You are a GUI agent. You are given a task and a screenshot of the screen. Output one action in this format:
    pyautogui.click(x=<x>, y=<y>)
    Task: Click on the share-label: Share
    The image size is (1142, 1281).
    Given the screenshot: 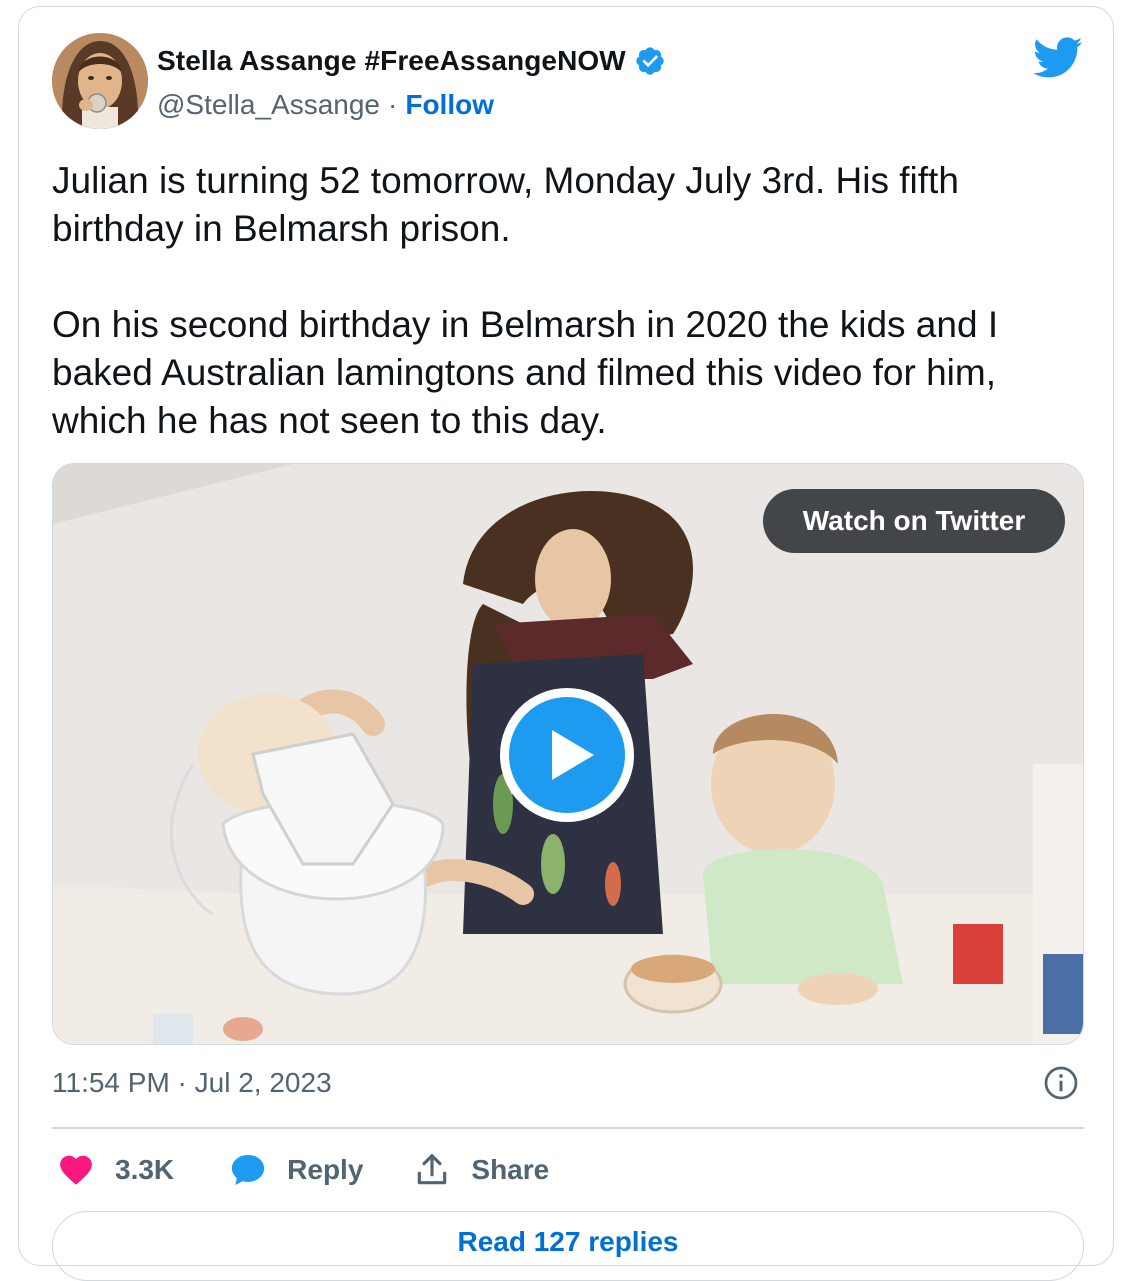 What is the action you would take?
    pyautogui.click(x=510, y=1169)
    